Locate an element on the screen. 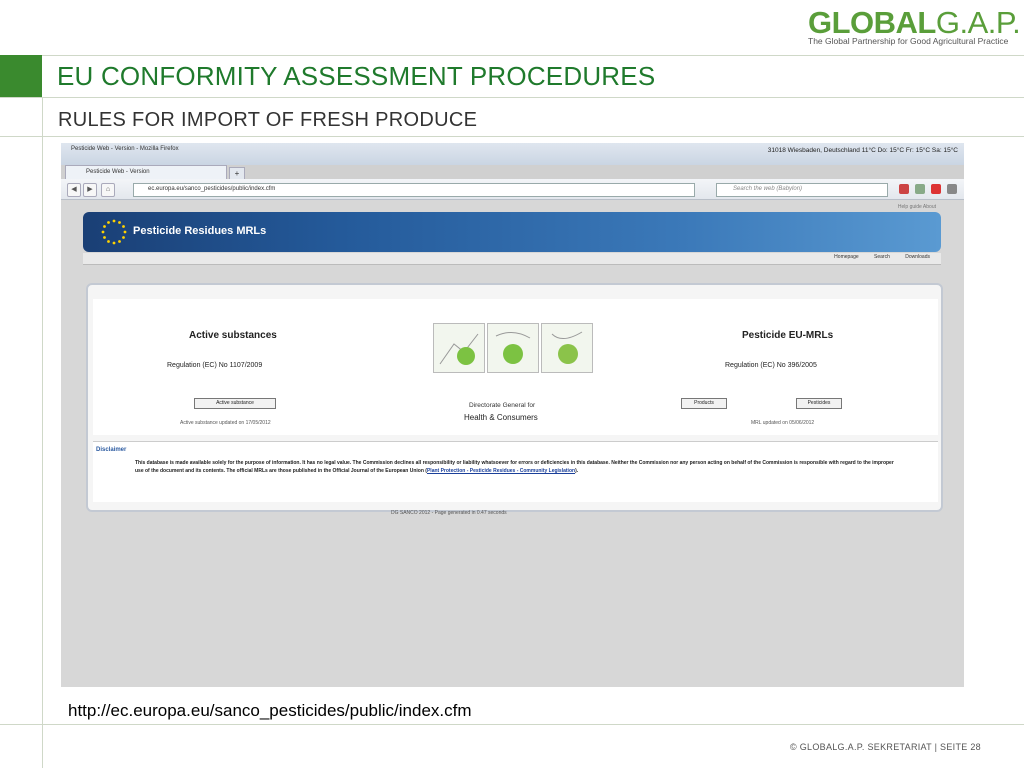 The image size is (1024, 768). slide-footer: © GLOBALG.A.P. SEKRETARIAT | SEITE 28 is located at coordinates (885, 747).